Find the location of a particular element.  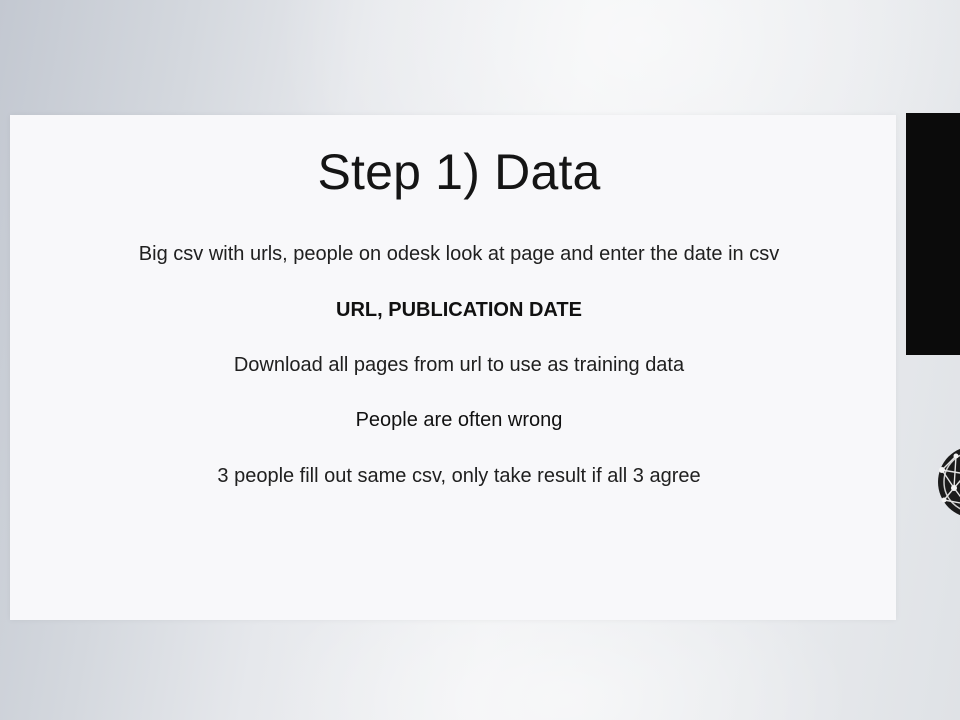

slide-bullet-columns: URL, PUBLICATION DATE is located at coordinates (459, 310).